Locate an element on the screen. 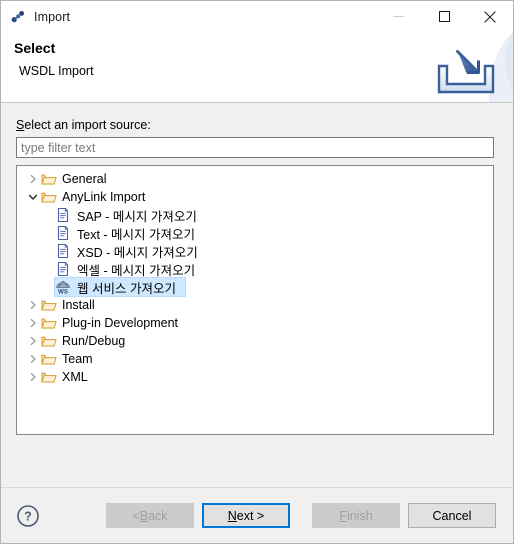 Image resolution: width=514 pixels, height=544 pixels. filter-input is located at coordinates (255, 147).